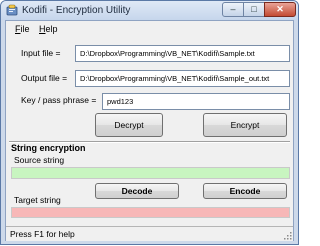 This screenshot has height=246, width=320. What do you see at coordinates (44, 78) in the screenshot?
I see `output-file-label: Output file =` at bounding box center [44, 78].